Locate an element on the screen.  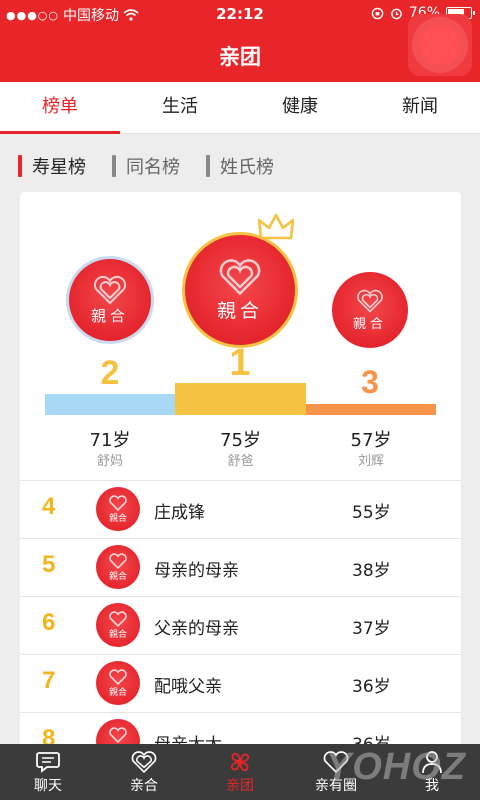
row-age: 38岁 is located at coordinates (371, 571).